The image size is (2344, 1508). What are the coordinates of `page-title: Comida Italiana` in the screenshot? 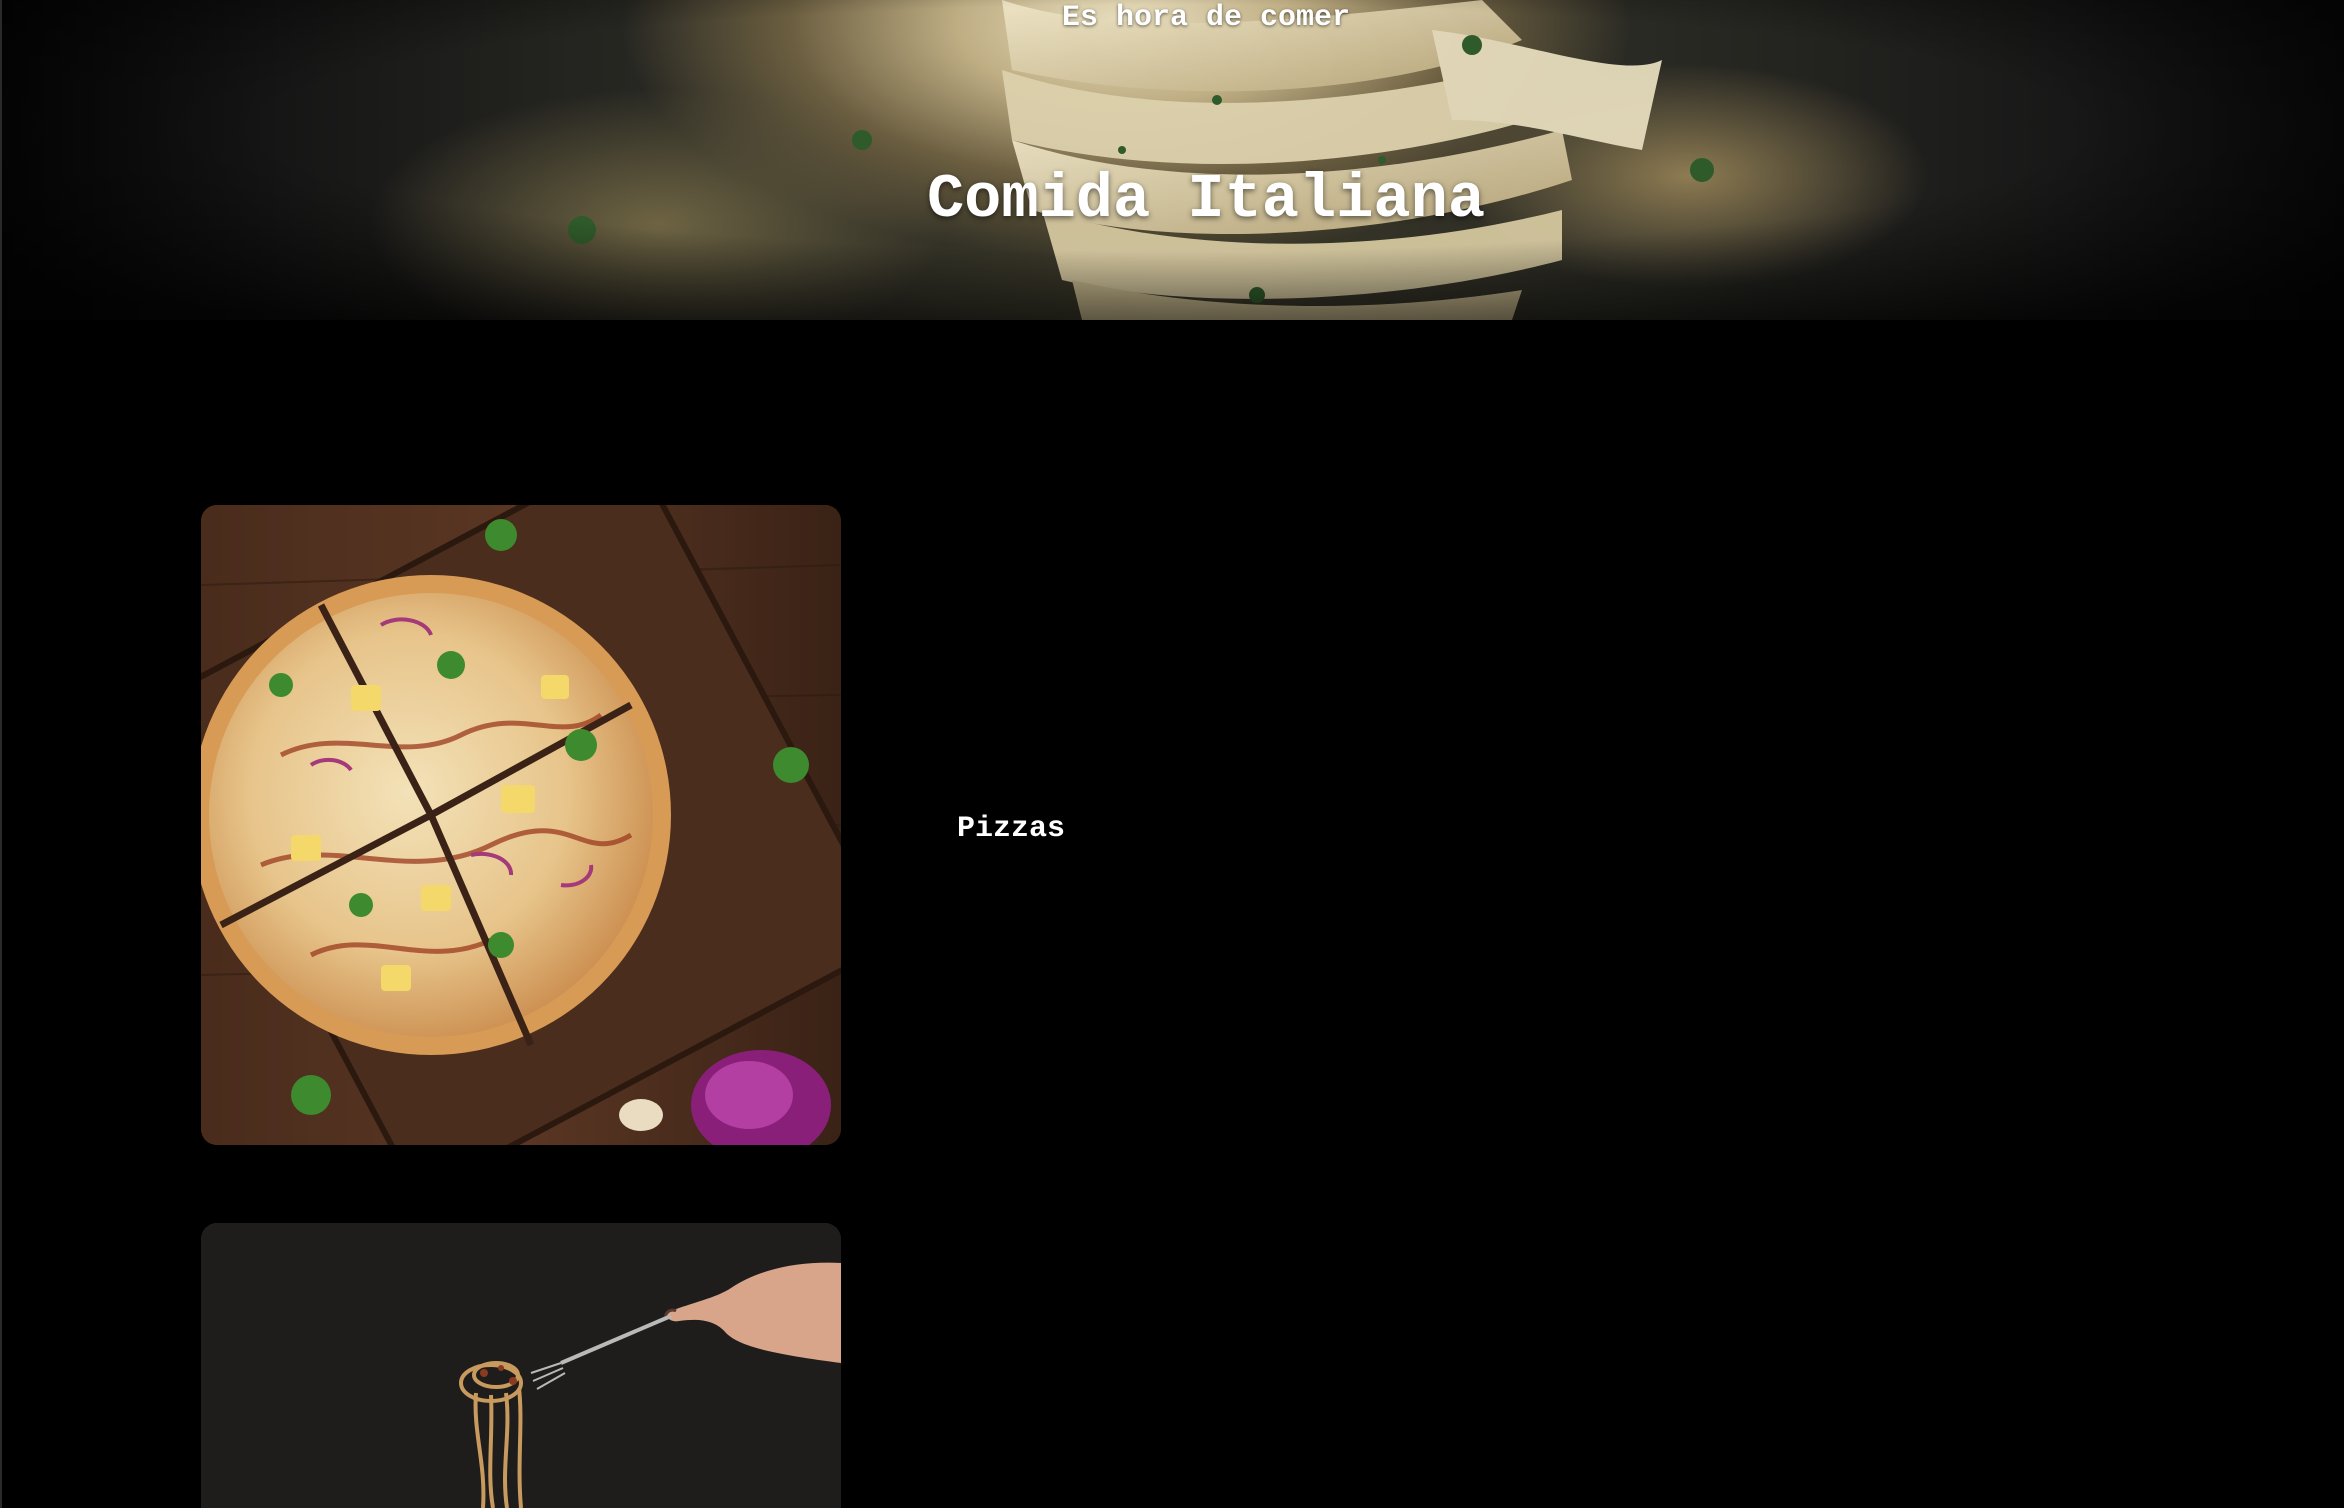 It's located at (1206, 199).